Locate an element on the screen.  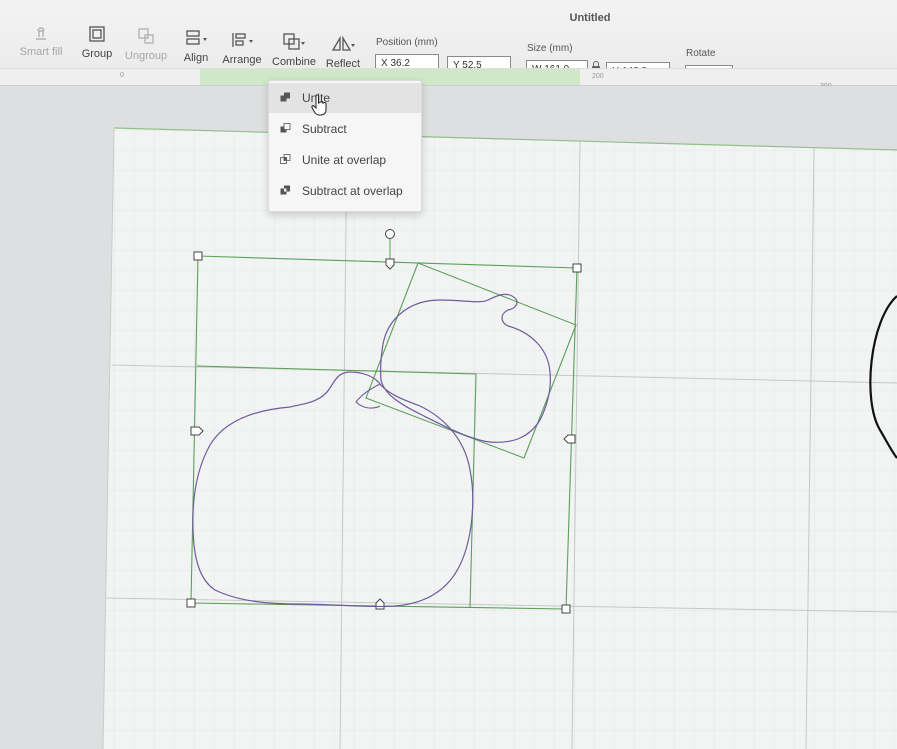
group-icon is located at coordinates (97, 34).